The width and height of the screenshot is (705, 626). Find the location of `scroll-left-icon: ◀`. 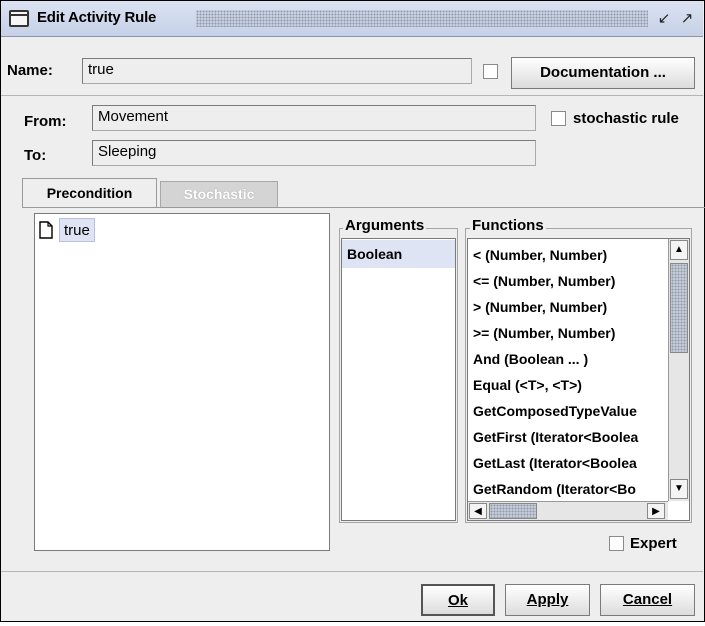

scroll-left-icon: ◀ is located at coordinates (478, 511).